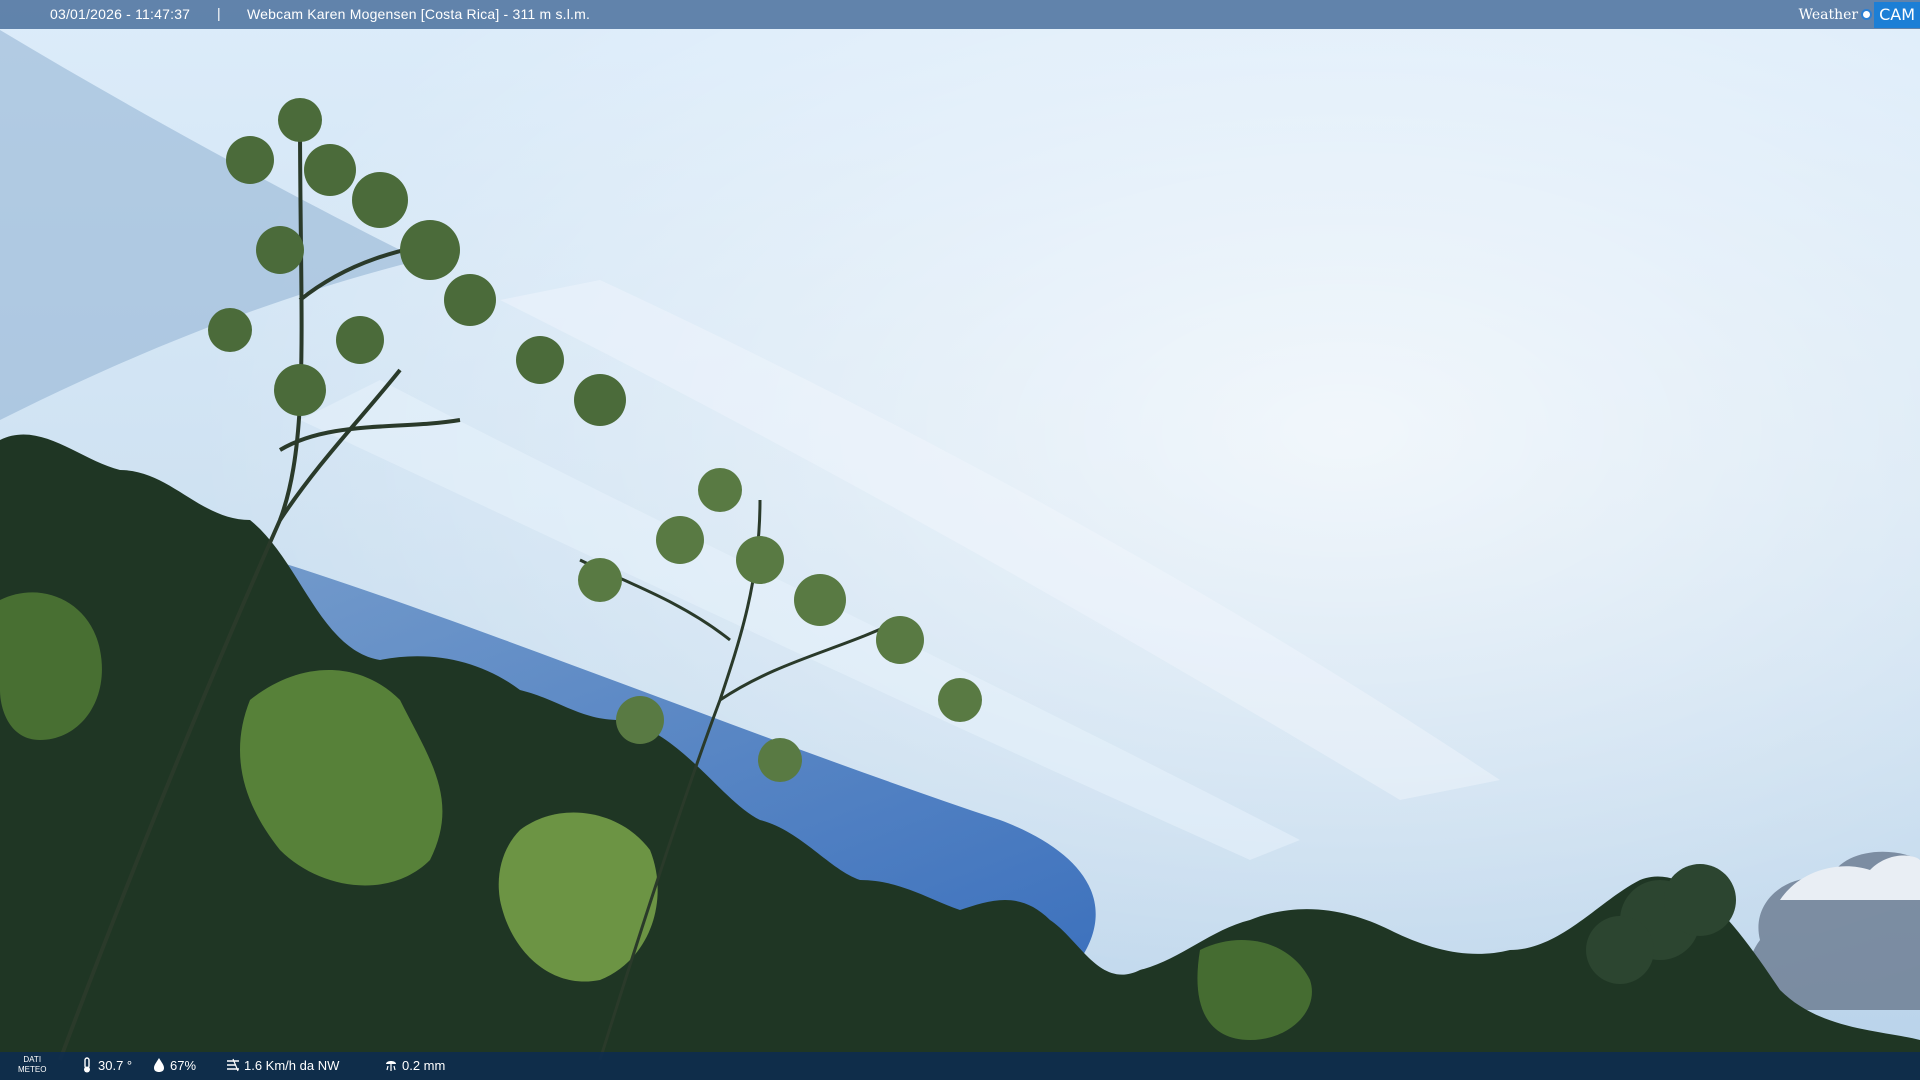  Describe the element at coordinates (1828, 14) in the screenshot. I see `logo-weather-text: Weather` at that location.